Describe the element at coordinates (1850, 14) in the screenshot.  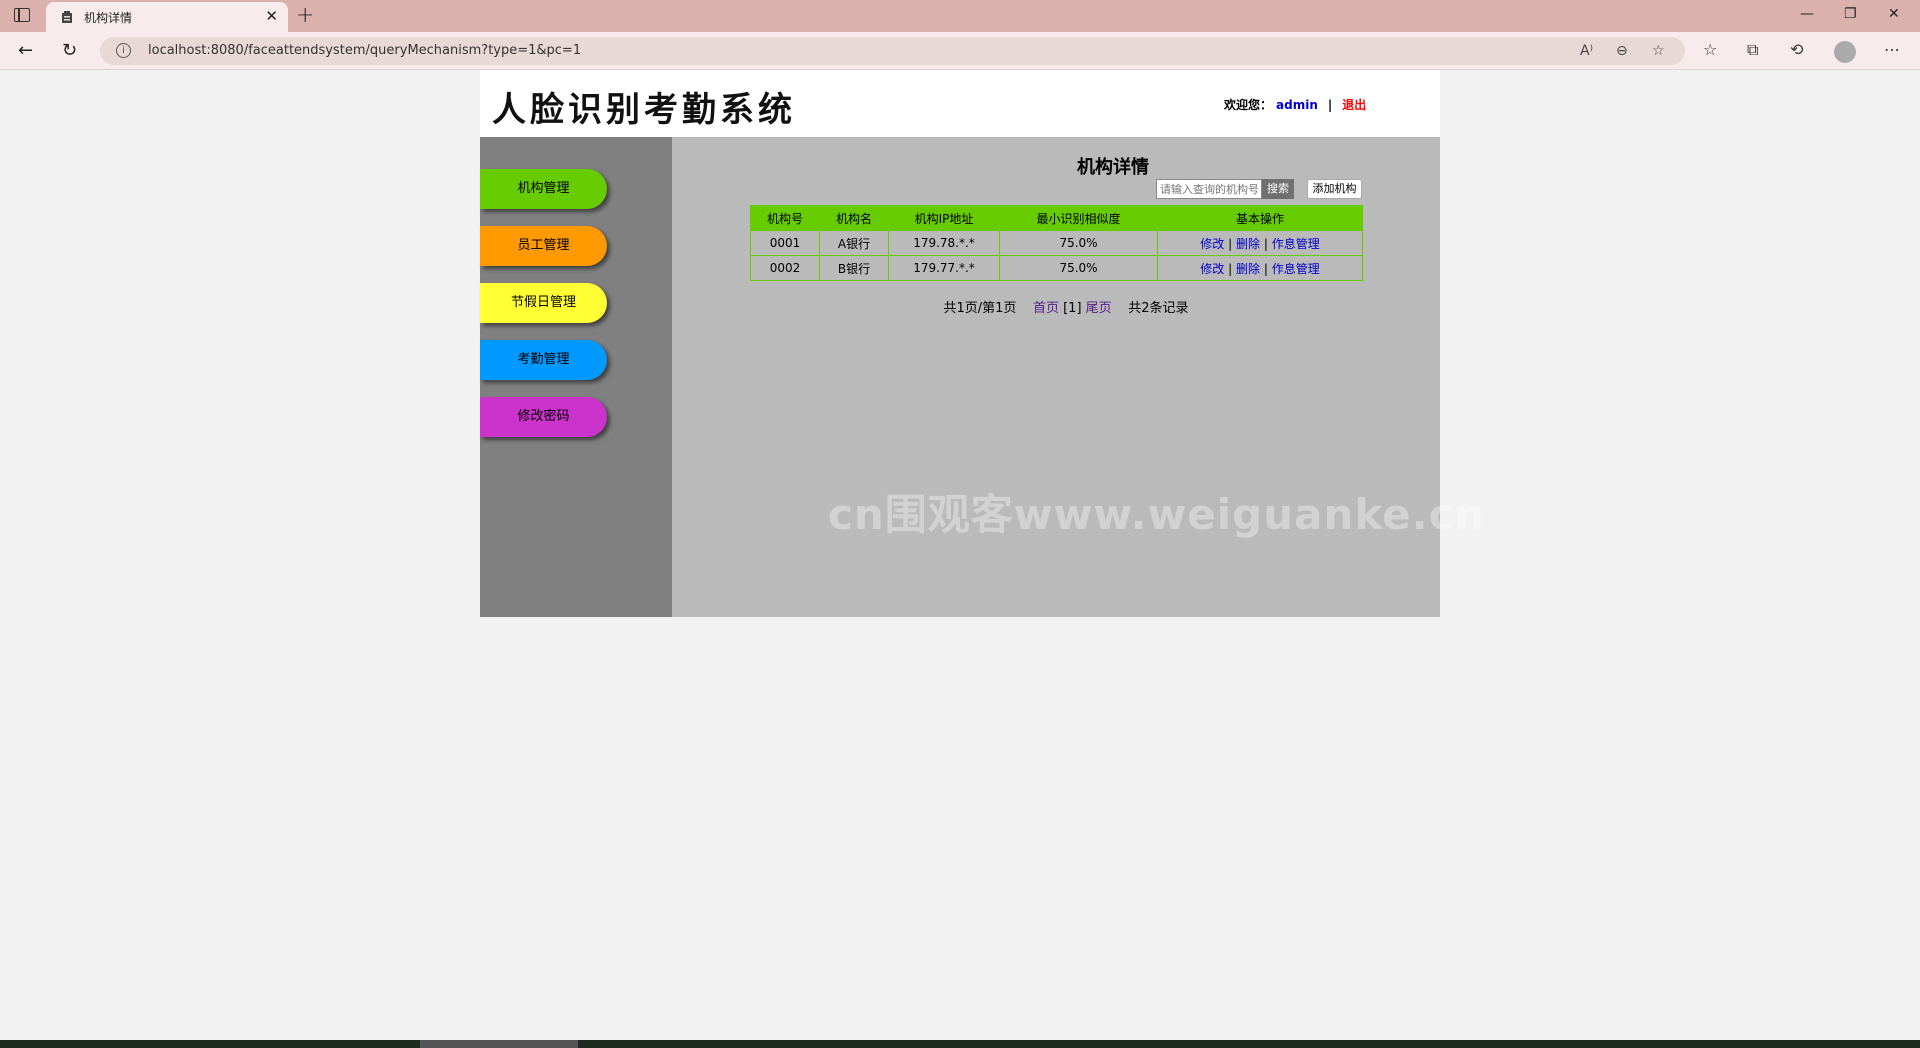
I see `restore-icon: ❐` at that location.